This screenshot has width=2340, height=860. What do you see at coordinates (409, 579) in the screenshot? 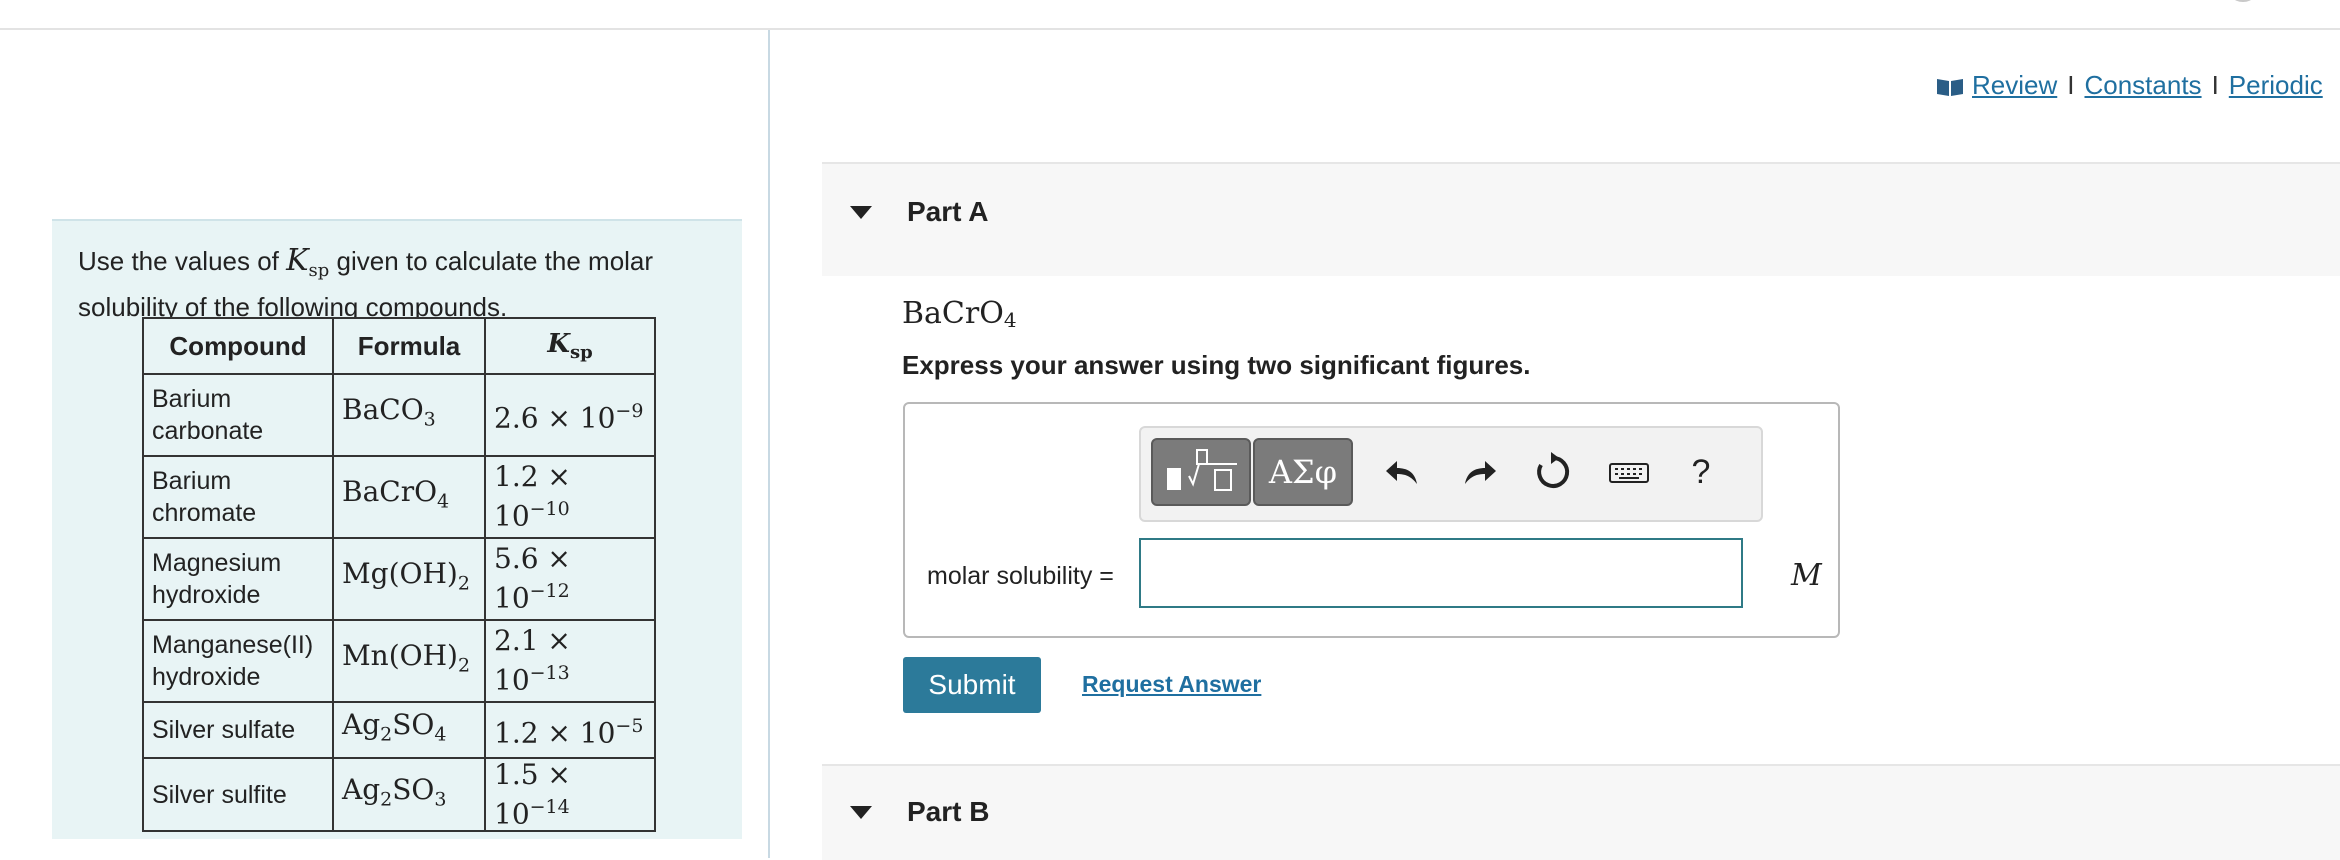
I see `cell-formula: Mg(OH)2` at bounding box center [409, 579].